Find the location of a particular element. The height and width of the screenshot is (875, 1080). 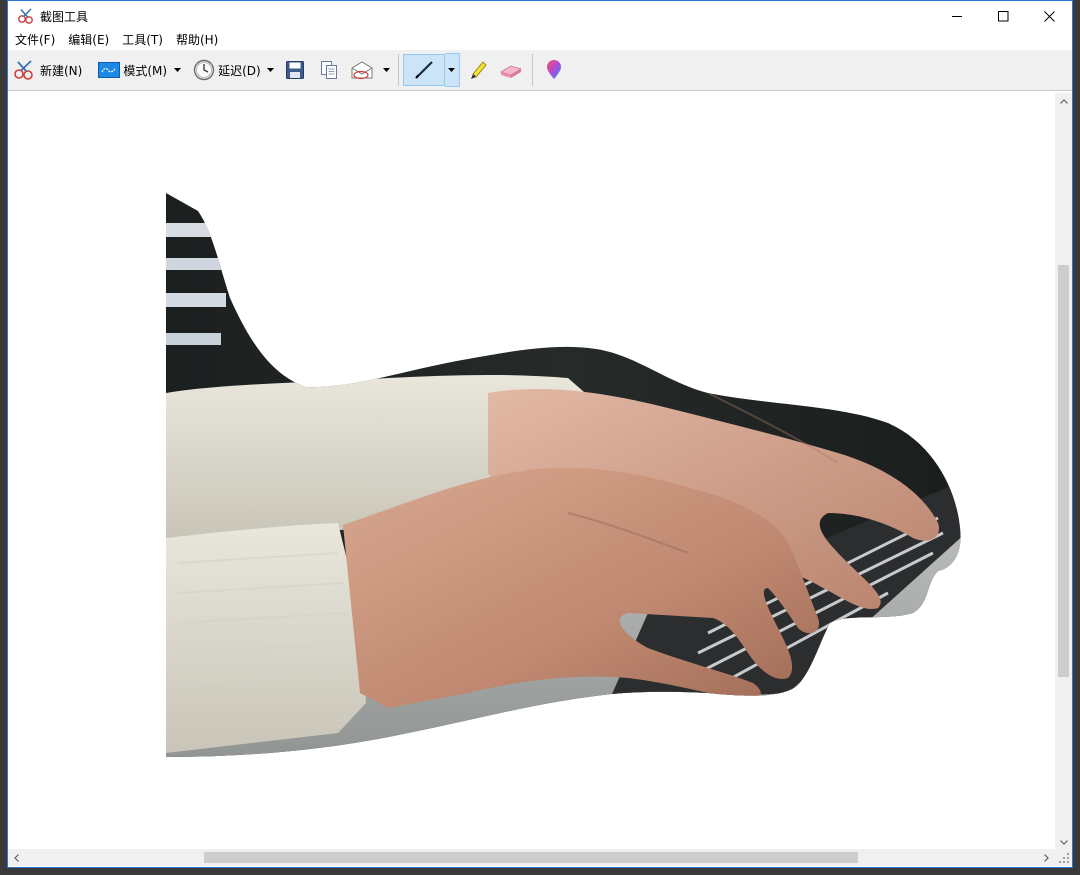

window-title: 截图工具 is located at coordinates (64, 16).